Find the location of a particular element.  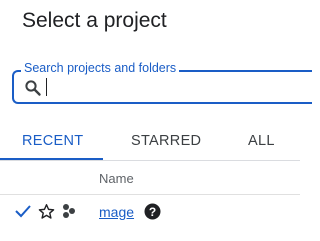

star-icon is located at coordinates (46, 214).